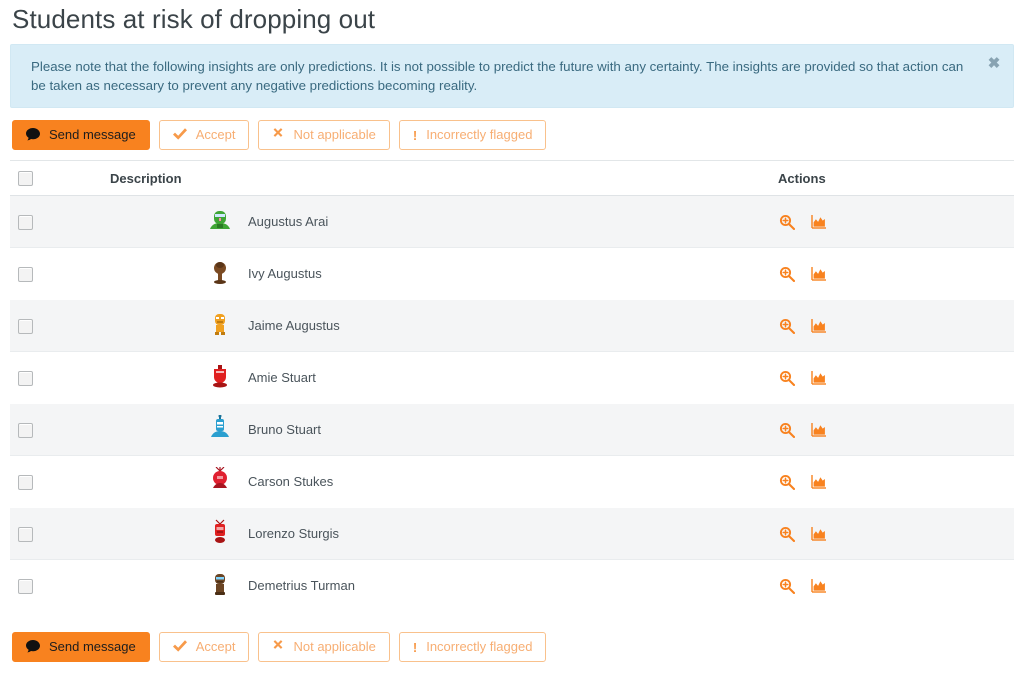 The image size is (1024, 693). I want to click on table-row: Demetrius Turman, so click(512, 585).